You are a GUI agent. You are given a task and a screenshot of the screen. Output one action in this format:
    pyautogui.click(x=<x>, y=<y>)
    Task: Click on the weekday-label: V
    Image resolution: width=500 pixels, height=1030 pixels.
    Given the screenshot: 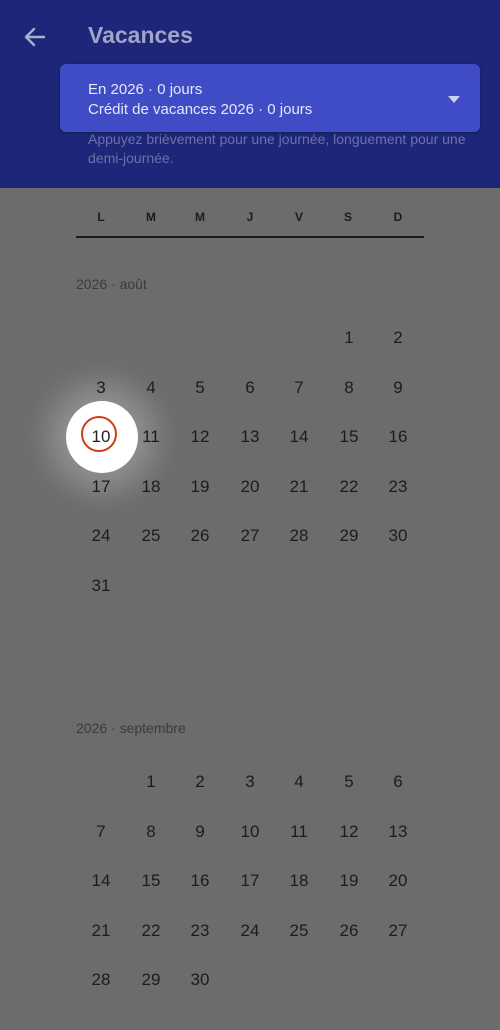 What is the action you would take?
    pyautogui.click(x=298, y=217)
    